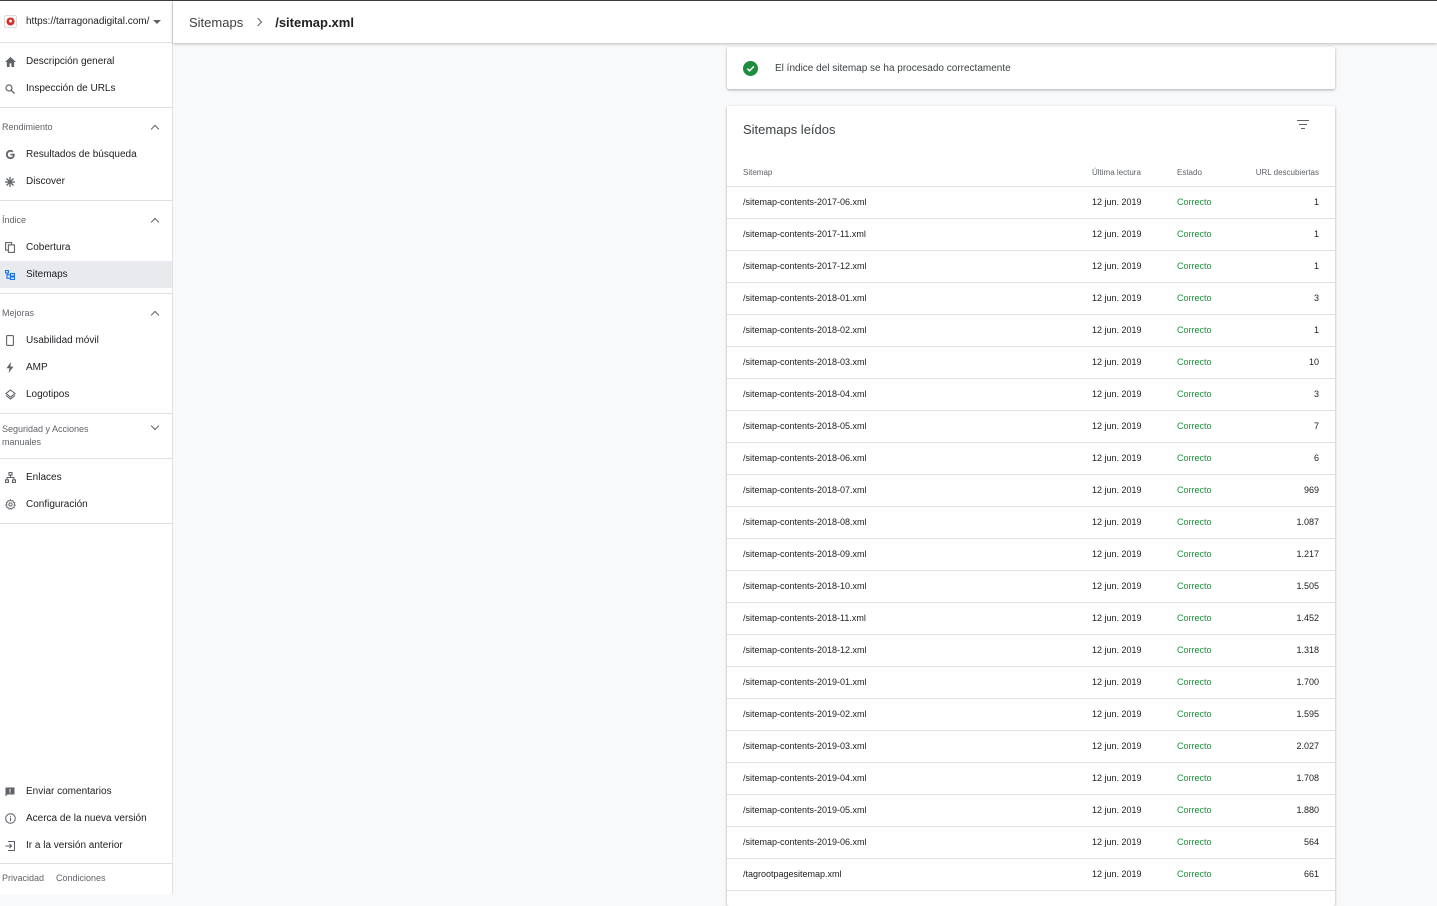 Image resolution: width=1437 pixels, height=906 pixels. I want to click on section-toggle-security: Seguridad y Acciones manuales, so click(86, 436).